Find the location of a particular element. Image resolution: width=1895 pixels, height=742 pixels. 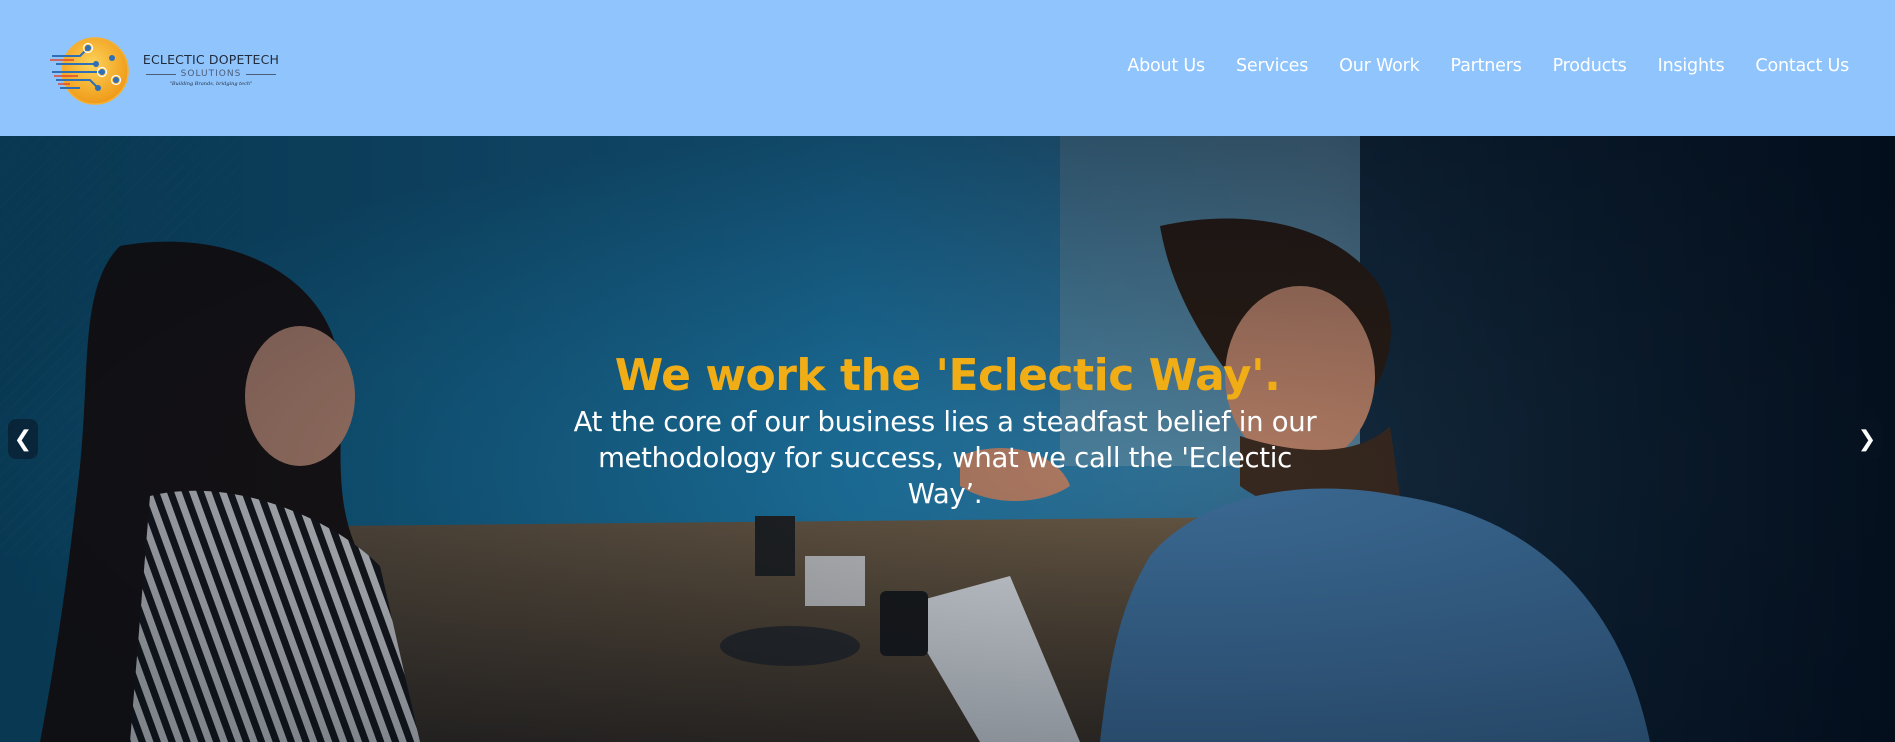

slider-prev-button: ❮ is located at coordinates (23, 439).